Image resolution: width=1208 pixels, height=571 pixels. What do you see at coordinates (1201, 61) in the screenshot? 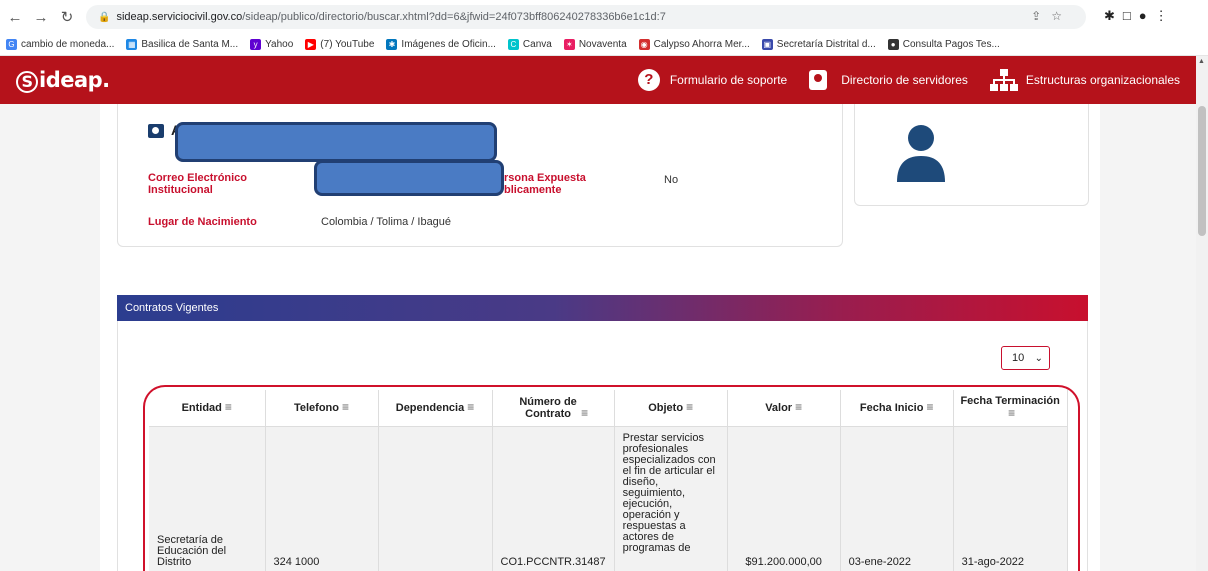
I see `scroll-up-icon: ▲` at bounding box center [1201, 61].